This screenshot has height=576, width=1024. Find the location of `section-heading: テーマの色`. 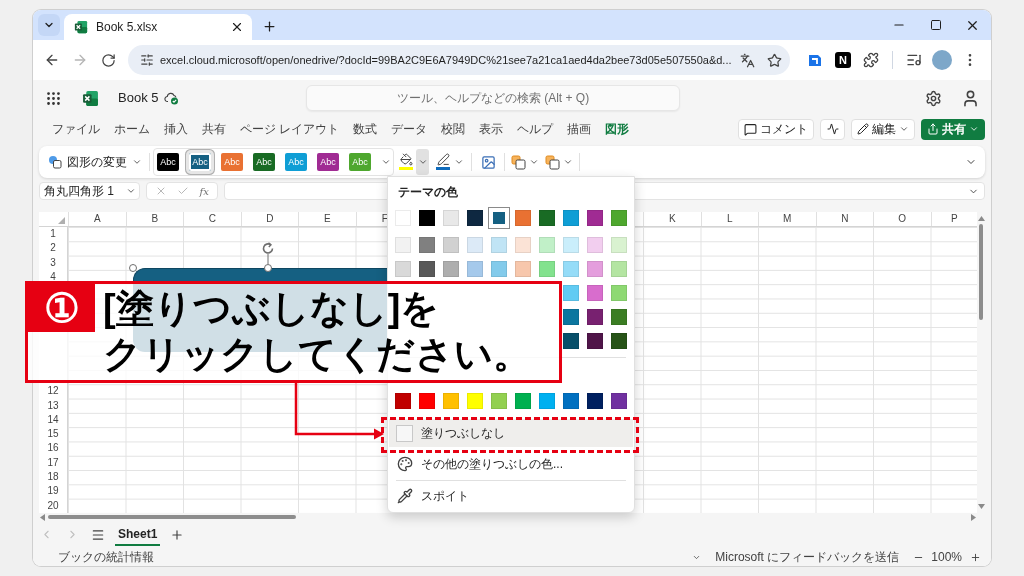

section-heading: テーマの色 is located at coordinates (428, 192).